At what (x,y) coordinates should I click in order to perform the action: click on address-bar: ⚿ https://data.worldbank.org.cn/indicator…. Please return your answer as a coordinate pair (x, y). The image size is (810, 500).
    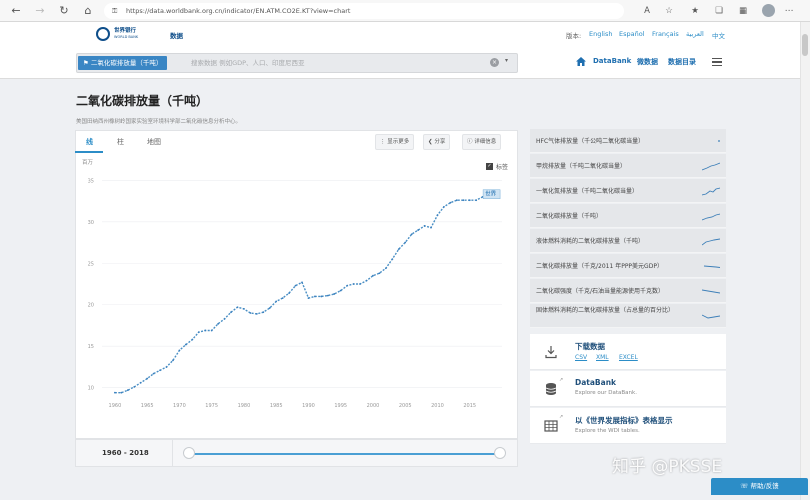
    Looking at the image, I should click on (364, 11).